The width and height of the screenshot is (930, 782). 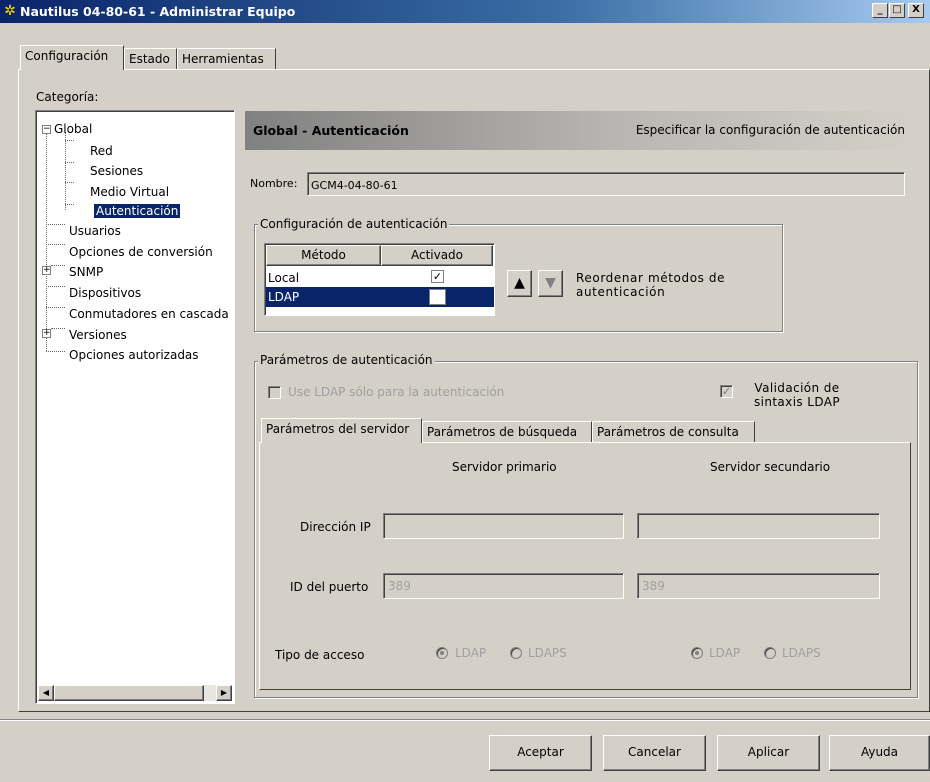 What do you see at coordinates (129, 693) in the screenshot?
I see `scroll-thumb` at bounding box center [129, 693].